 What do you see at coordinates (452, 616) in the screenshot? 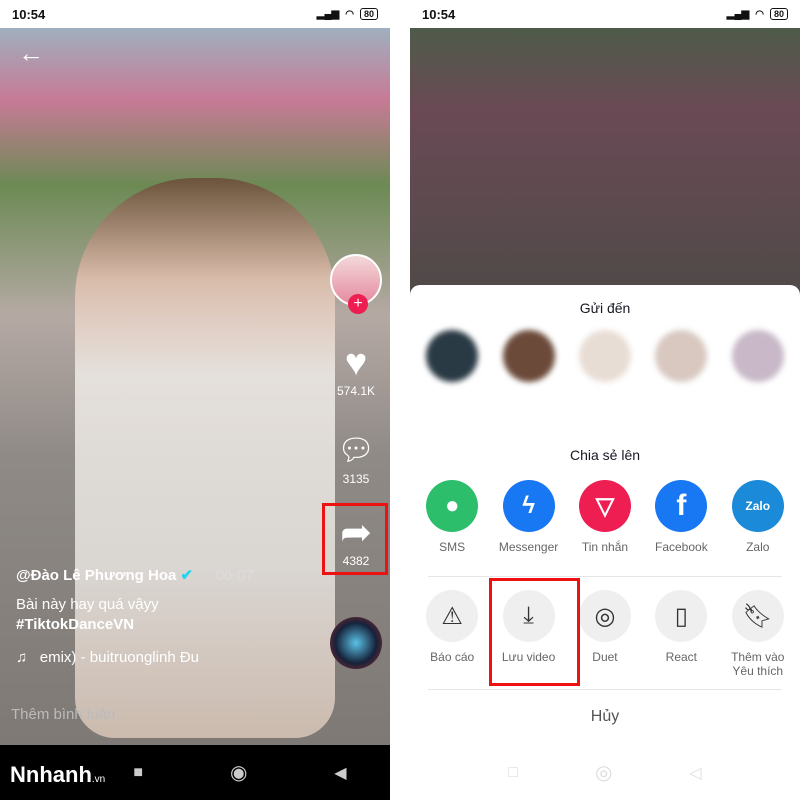
I see `warning-icon: ⚠` at bounding box center [452, 616].